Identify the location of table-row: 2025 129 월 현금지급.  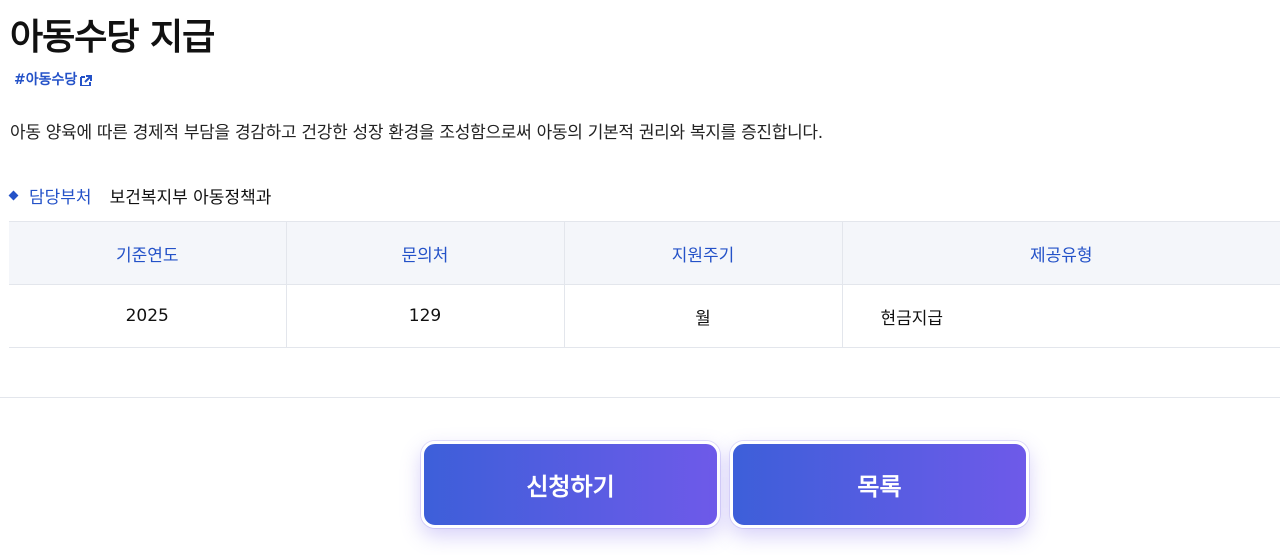
(644, 316).